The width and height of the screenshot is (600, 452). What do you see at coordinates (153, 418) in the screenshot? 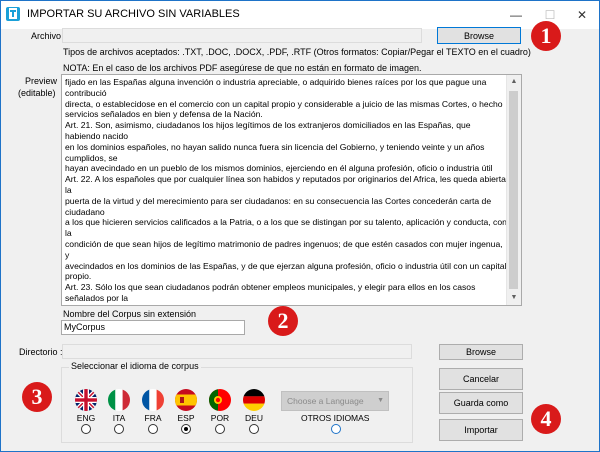
I see `lang-label-fra: FRA` at bounding box center [153, 418].